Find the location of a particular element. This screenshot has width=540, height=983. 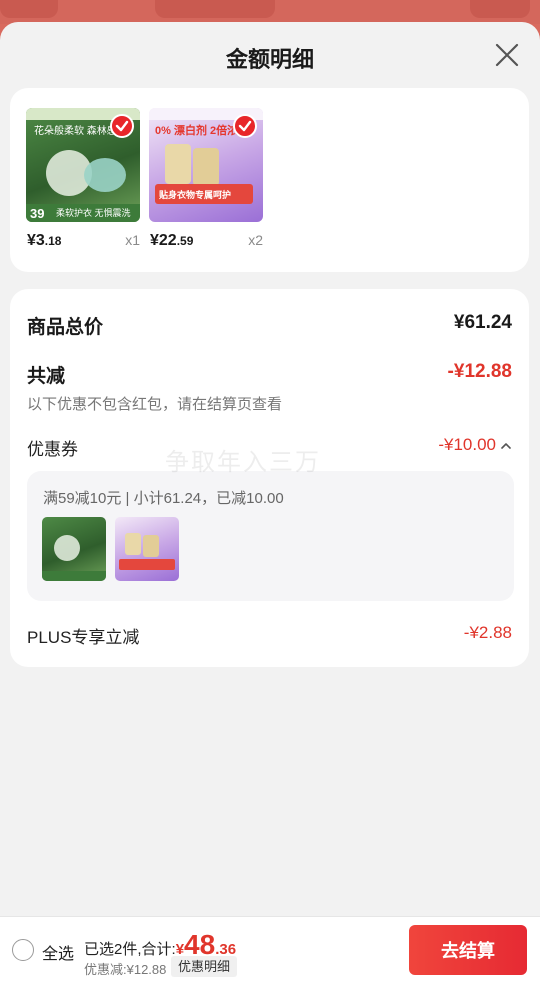

product-image: 0% 漂白剂 2倍浓 贴身衣物专属呵护 is located at coordinates (206, 165).